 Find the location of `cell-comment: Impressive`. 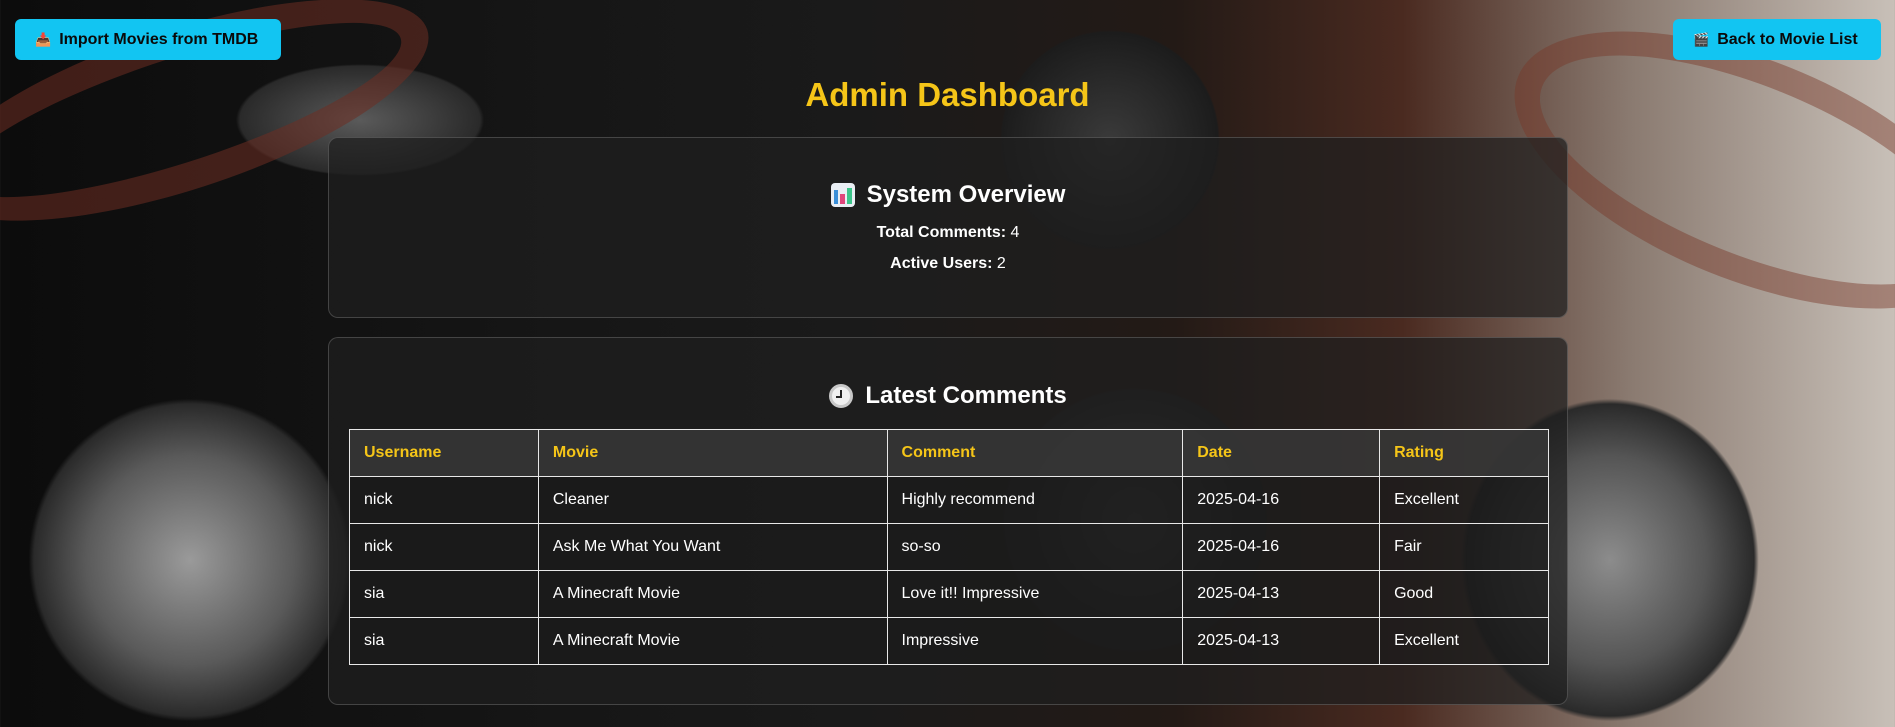

cell-comment: Impressive is located at coordinates (1035, 641).